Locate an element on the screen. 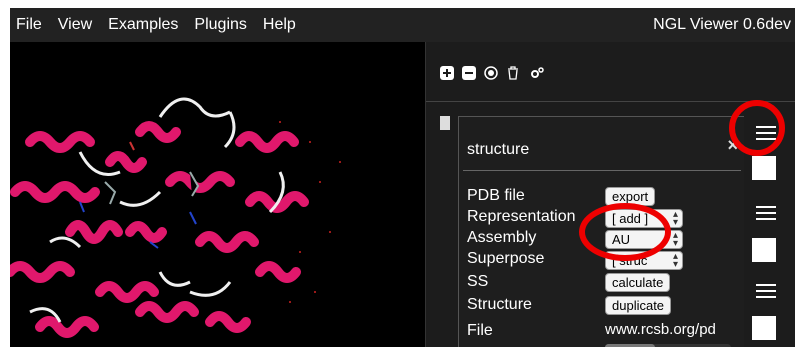 The height and width of the screenshot is (347, 798). assembly-label: Assembly is located at coordinates (502, 237).